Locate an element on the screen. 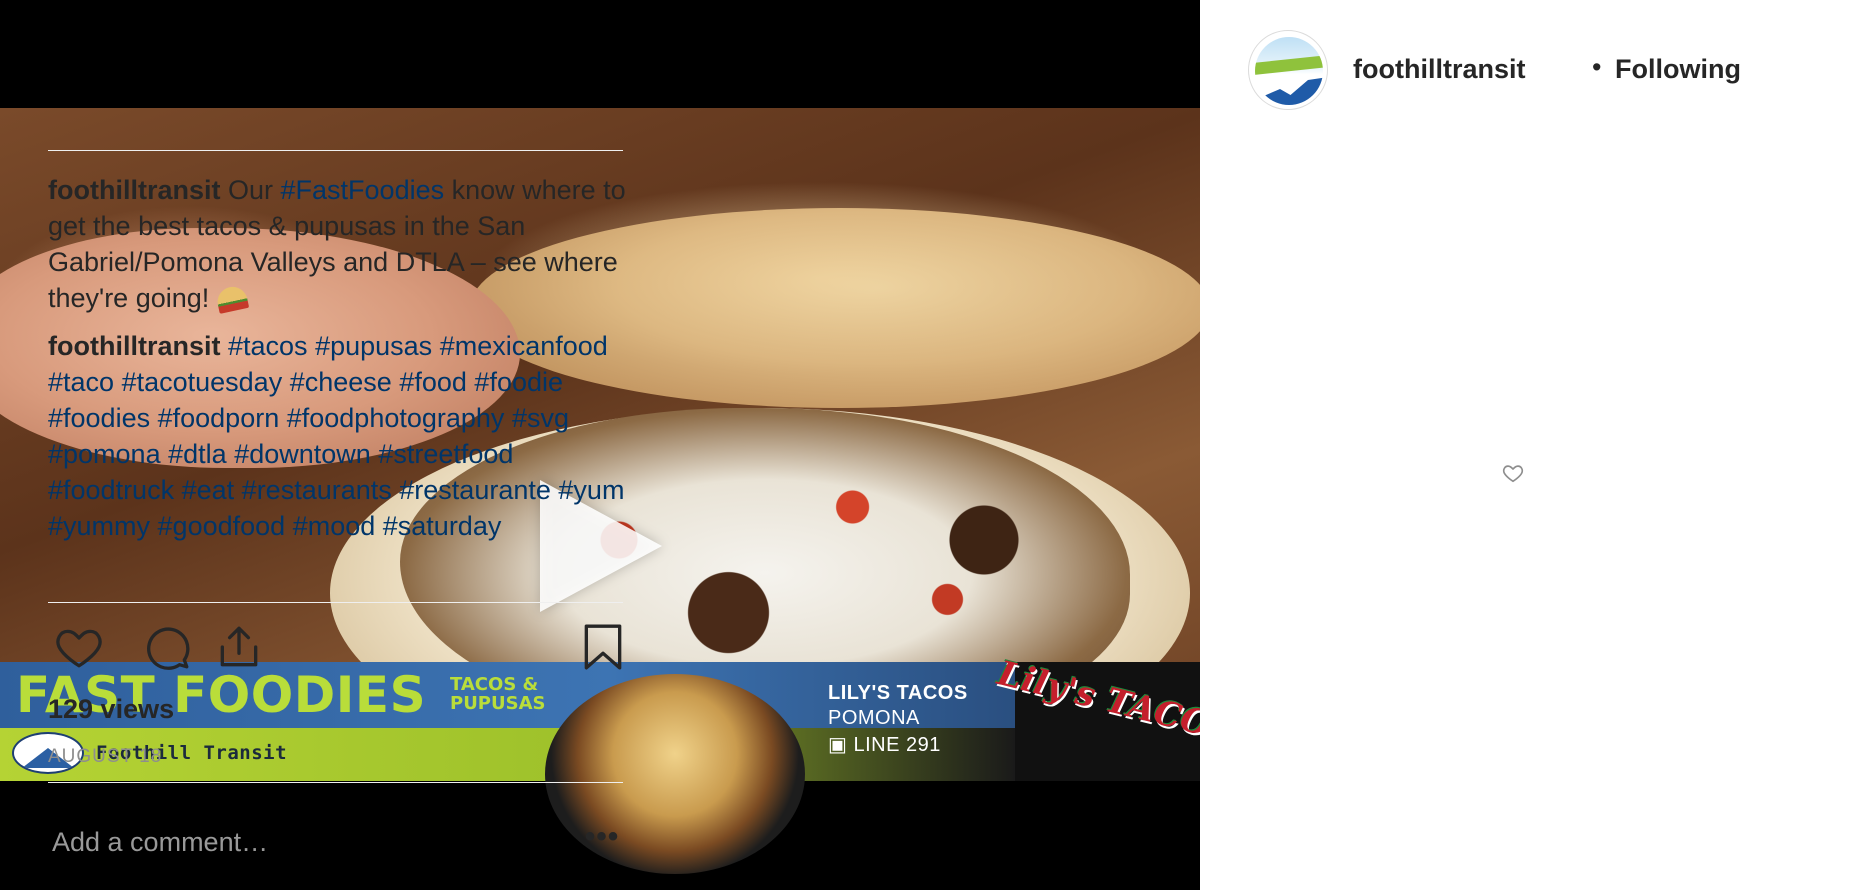 The height and width of the screenshot is (890, 1862). caption-hashtag-link: #FastFoodies is located at coordinates (363, 190).